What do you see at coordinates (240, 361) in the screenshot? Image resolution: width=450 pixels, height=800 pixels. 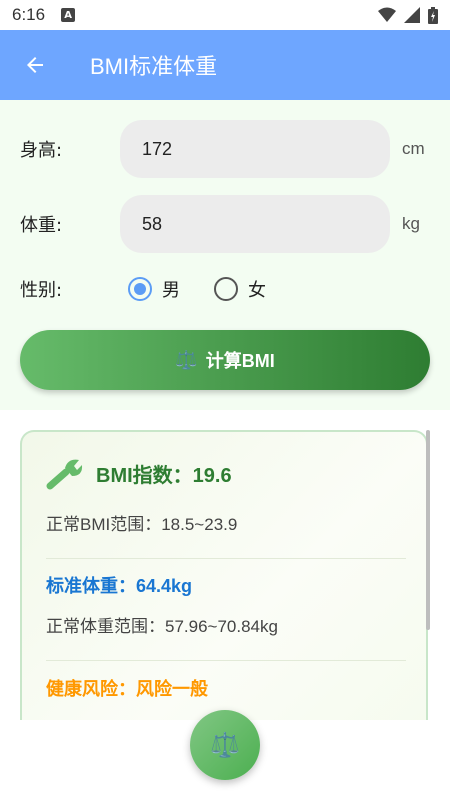 I see `calculate-bmi-label: 计算BMI` at bounding box center [240, 361].